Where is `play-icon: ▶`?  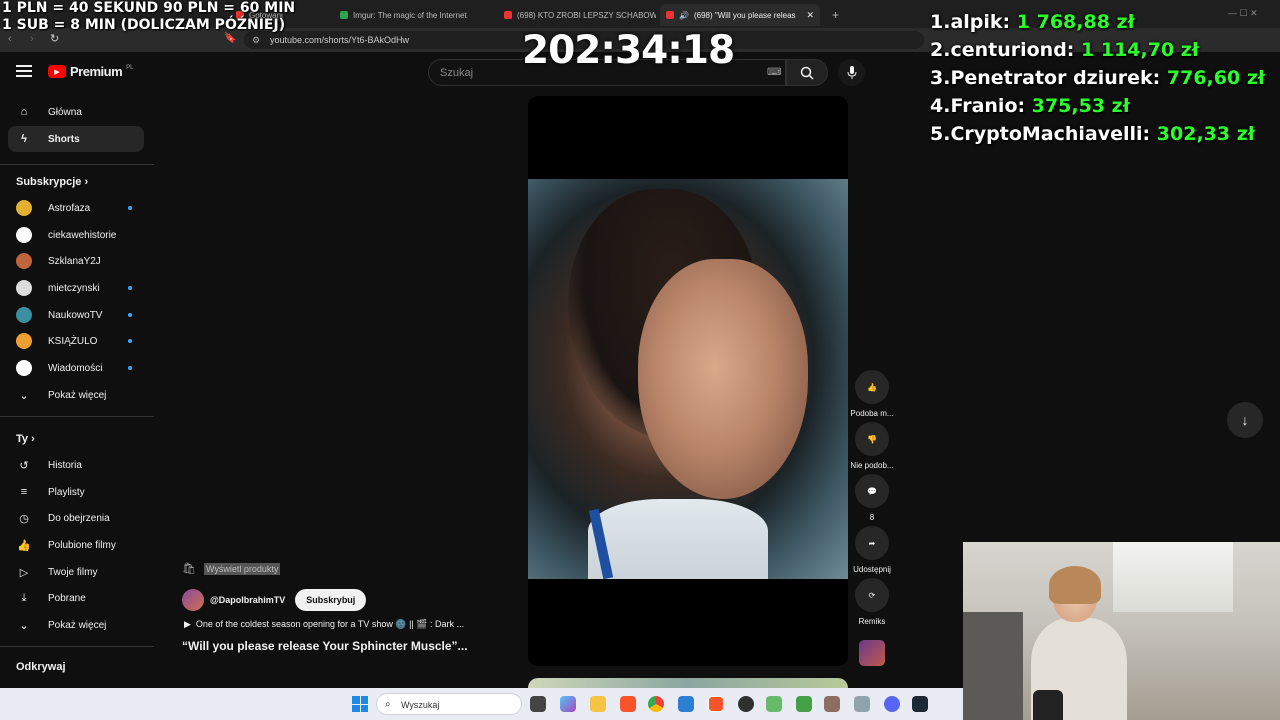
play-icon: ▶ is located at coordinates (187, 624).